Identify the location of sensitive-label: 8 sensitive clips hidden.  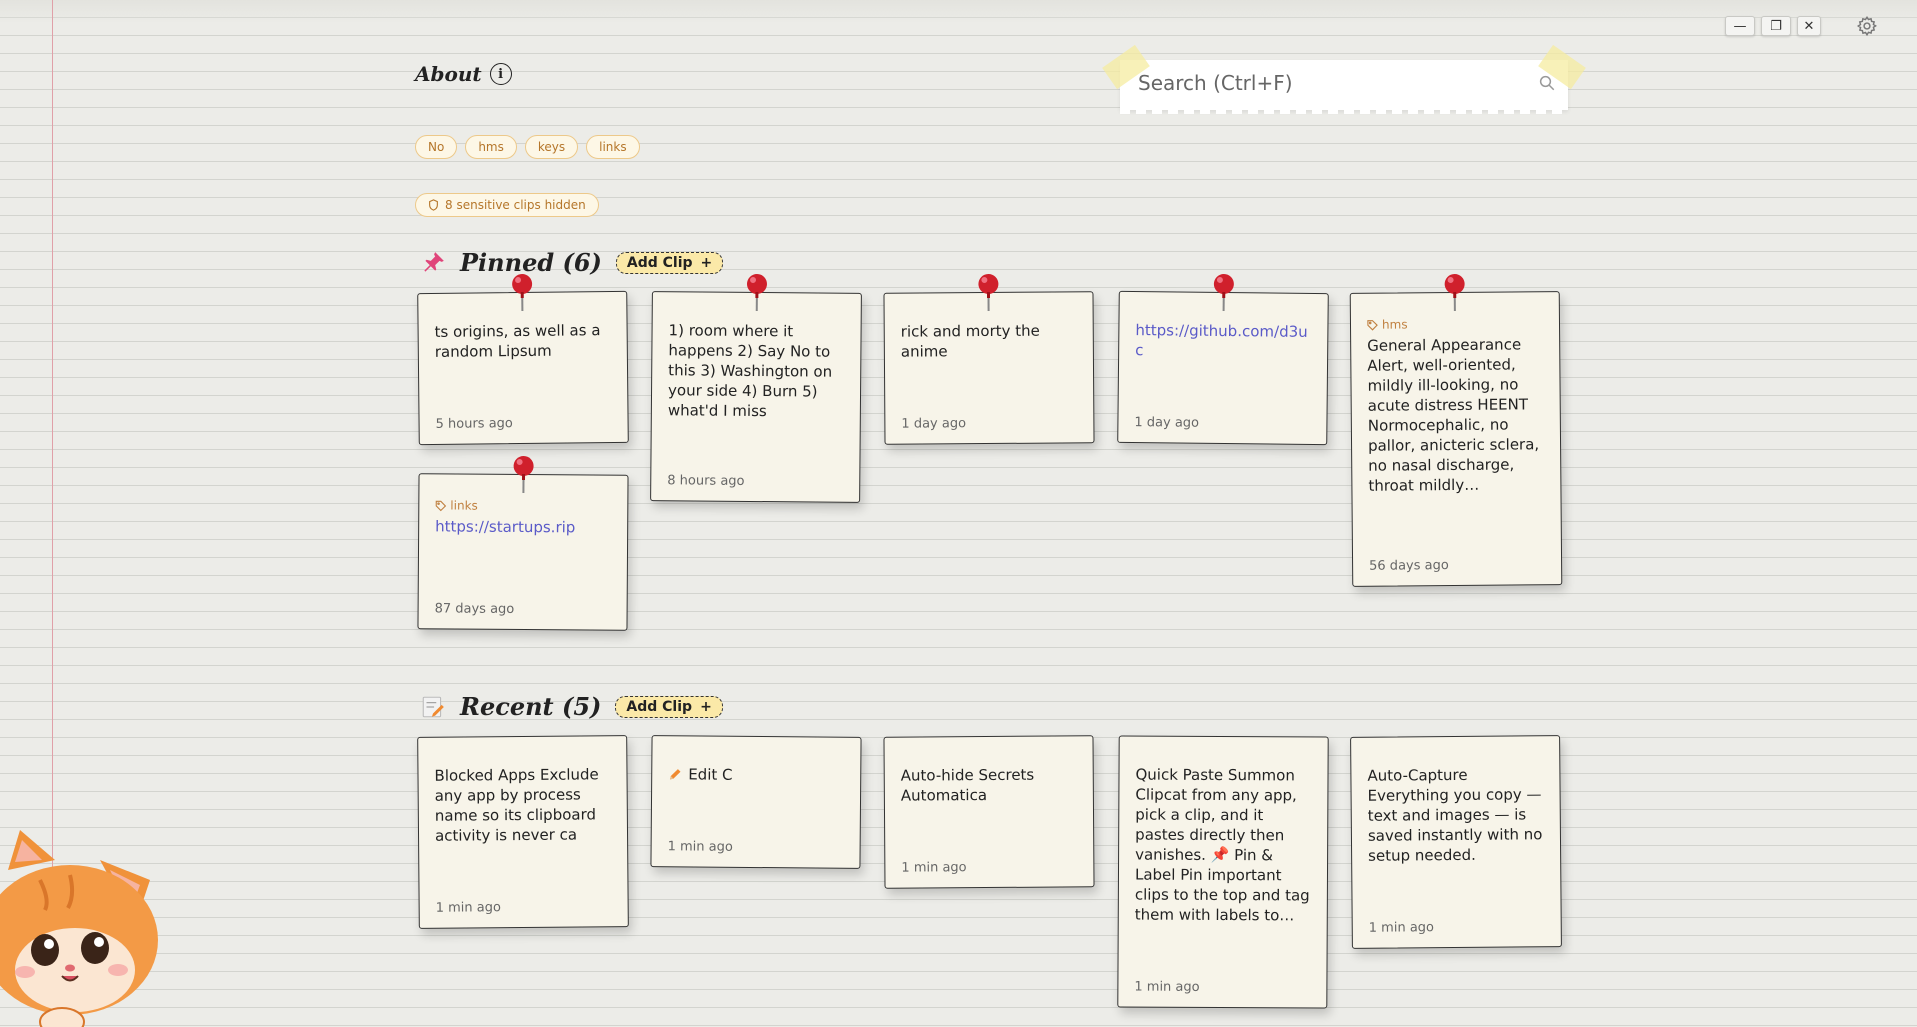
(515, 205).